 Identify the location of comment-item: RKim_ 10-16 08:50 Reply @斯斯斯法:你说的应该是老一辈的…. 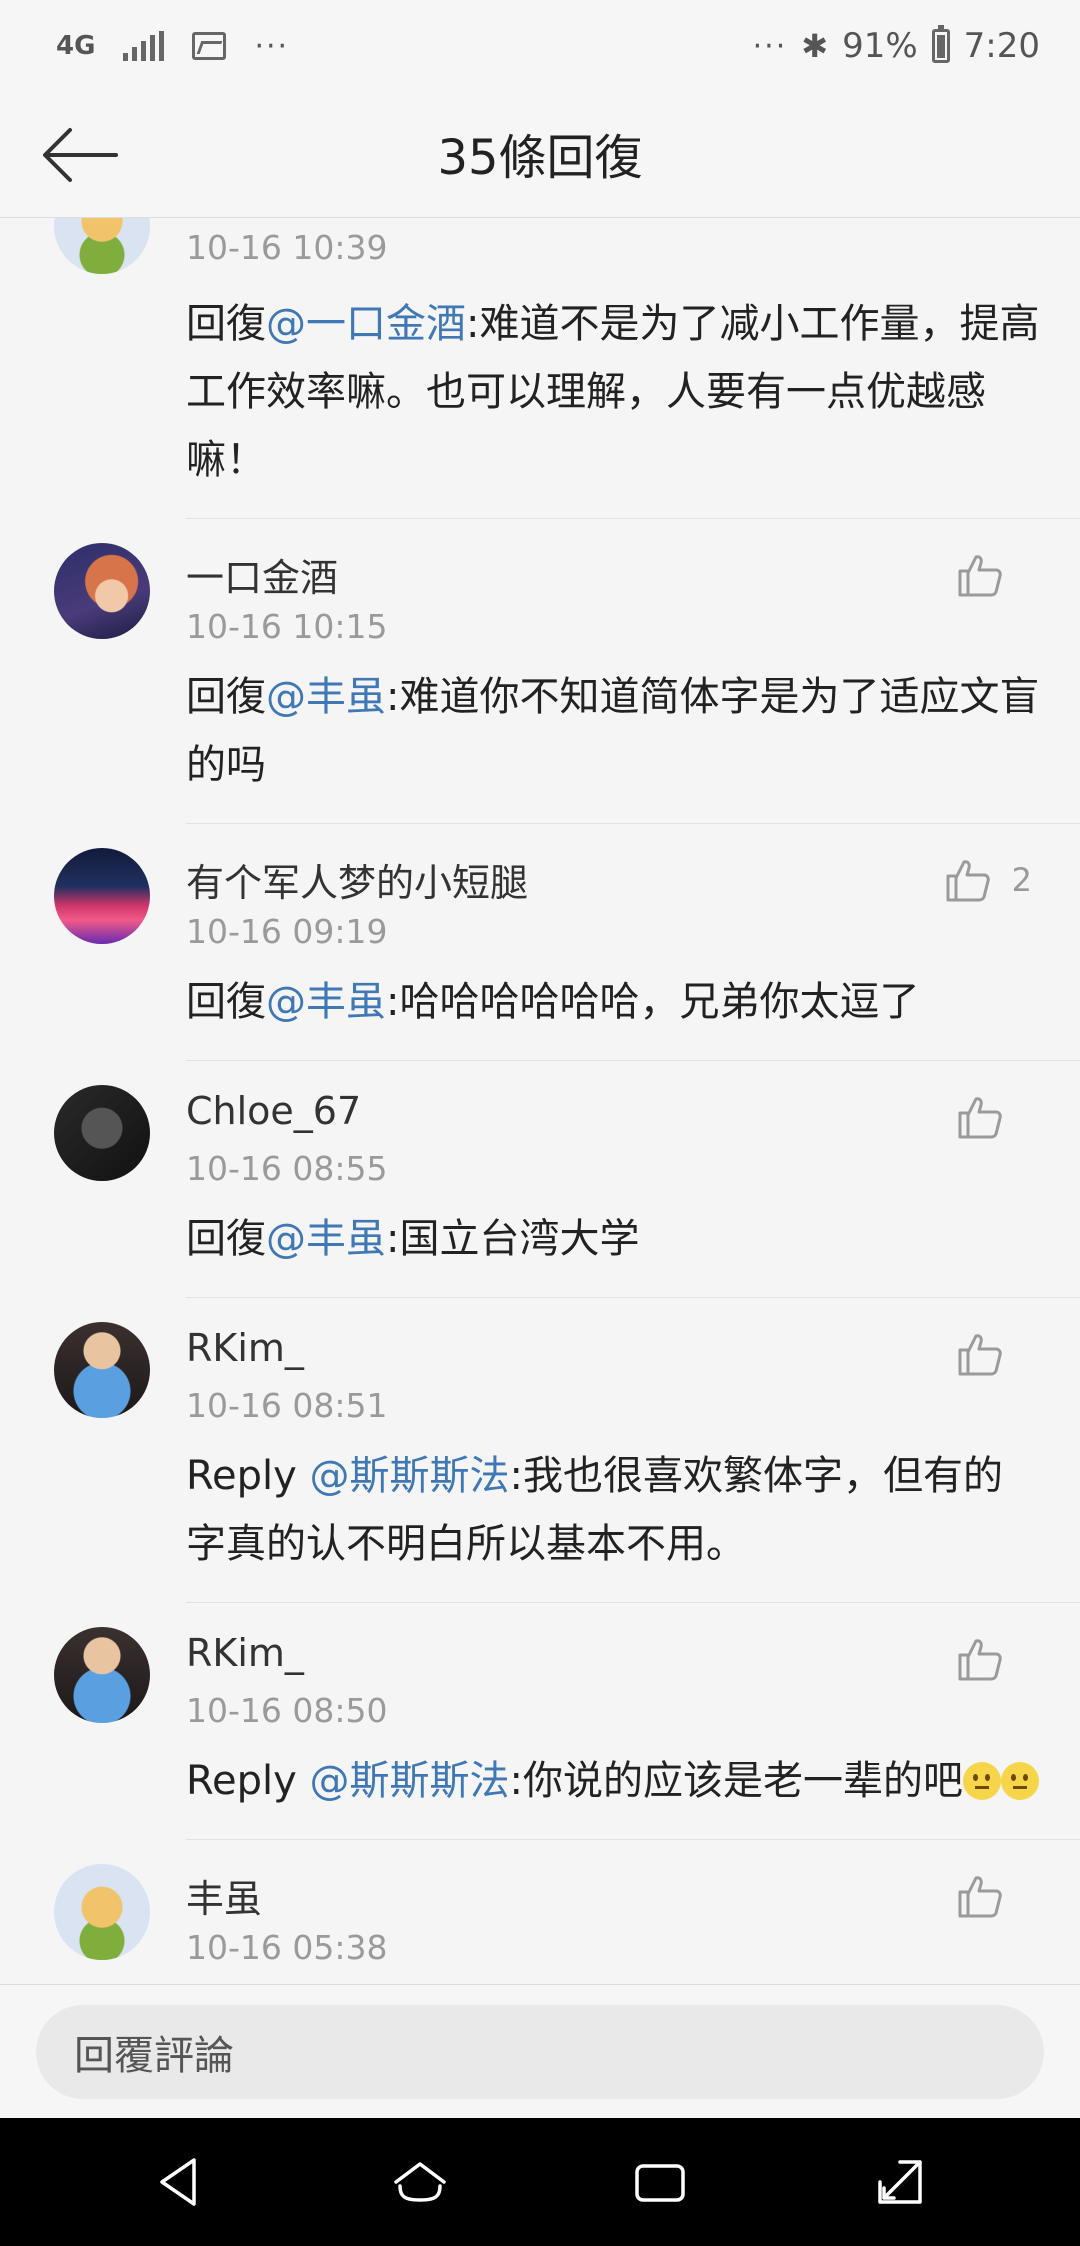
(567, 1721).